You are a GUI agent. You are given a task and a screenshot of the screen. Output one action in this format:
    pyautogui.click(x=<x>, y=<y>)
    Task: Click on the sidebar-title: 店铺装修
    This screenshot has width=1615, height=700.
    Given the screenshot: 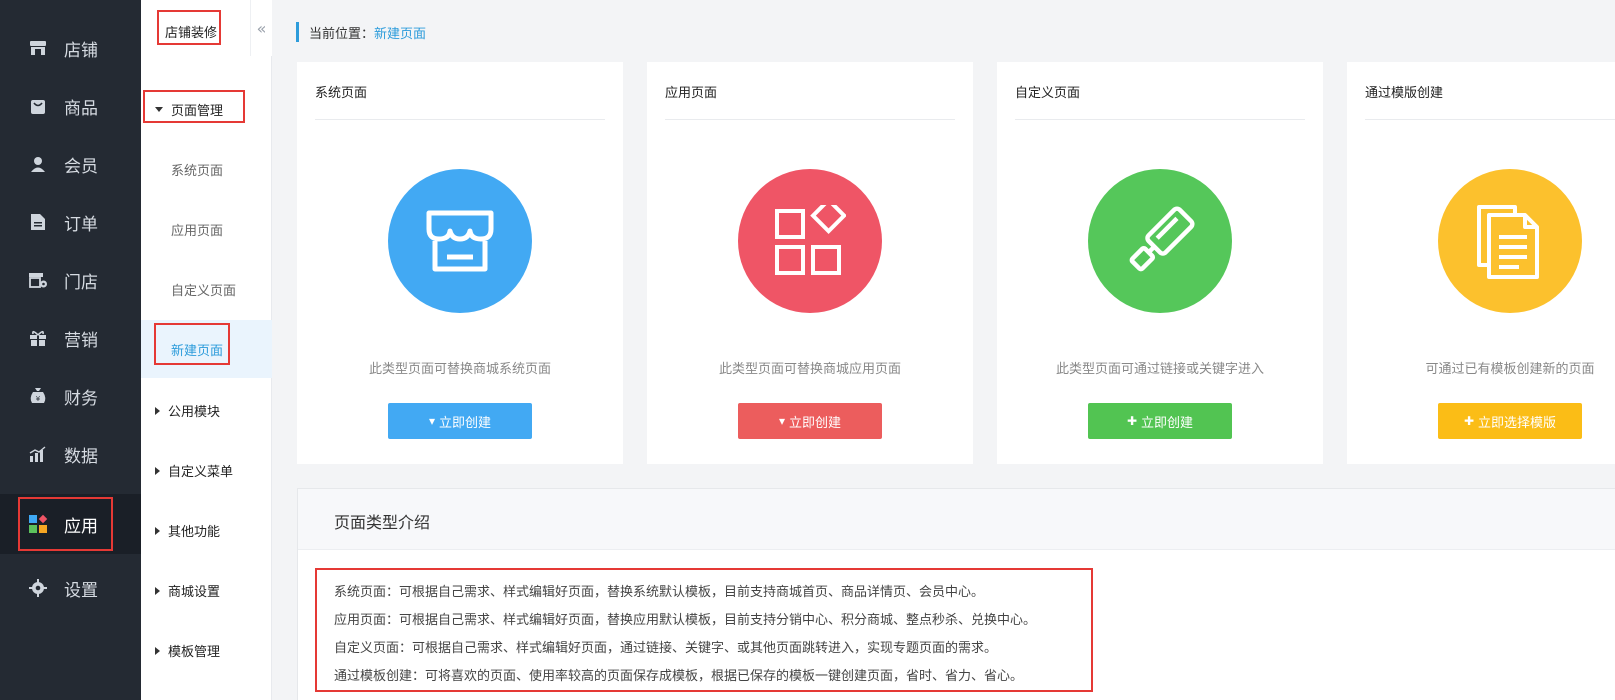 What is the action you would take?
    pyautogui.click(x=191, y=33)
    